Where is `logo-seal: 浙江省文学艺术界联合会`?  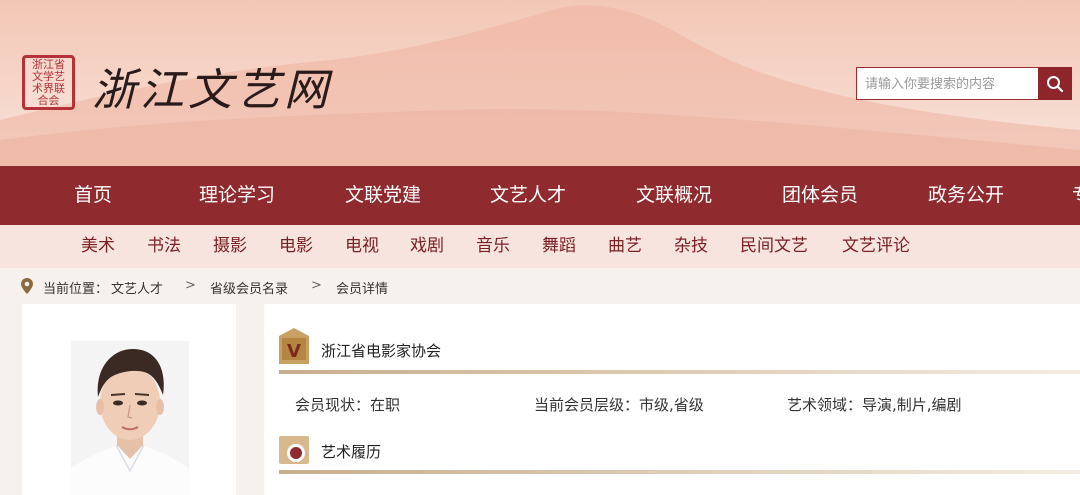
logo-seal: 浙江省文学艺术界联合会 is located at coordinates (48, 82).